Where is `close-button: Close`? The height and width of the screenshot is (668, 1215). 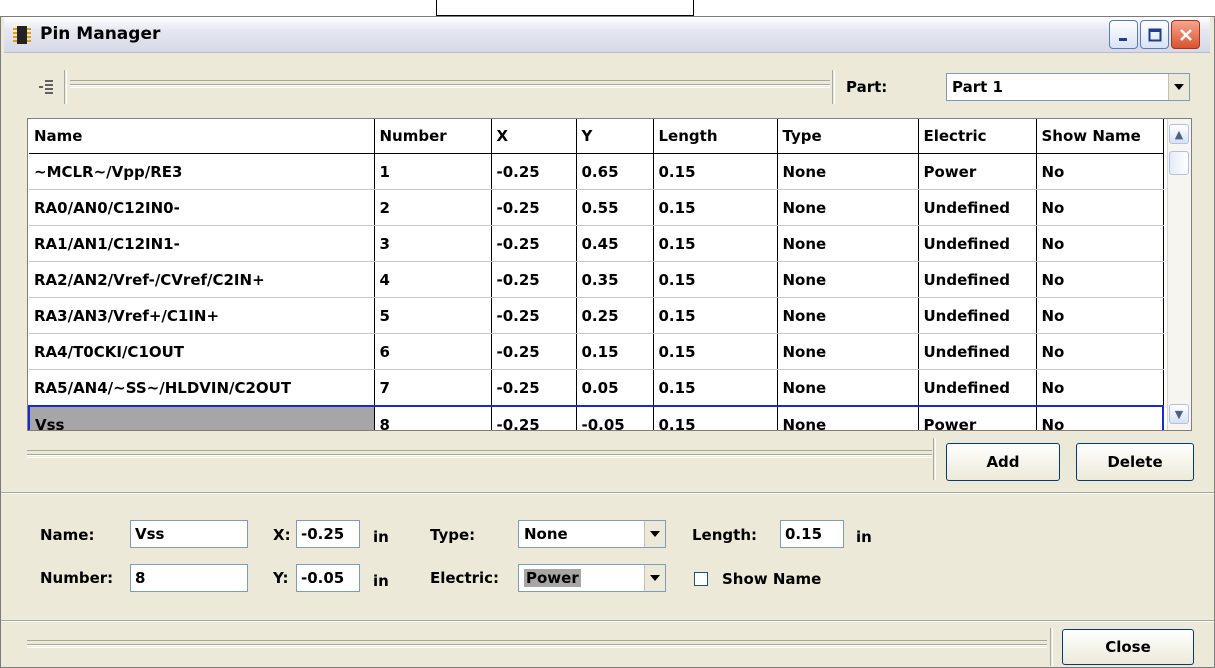
close-button: Close is located at coordinates (1128, 647).